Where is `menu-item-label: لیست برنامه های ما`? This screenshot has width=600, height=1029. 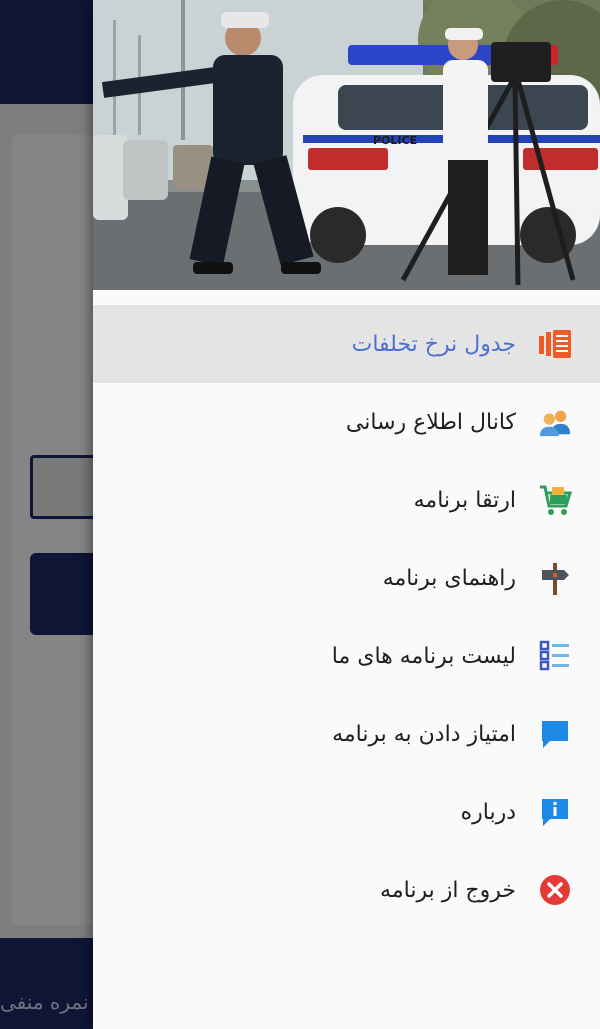 menu-item-label: لیست برنامه های ما is located at coordinates (423, 656).